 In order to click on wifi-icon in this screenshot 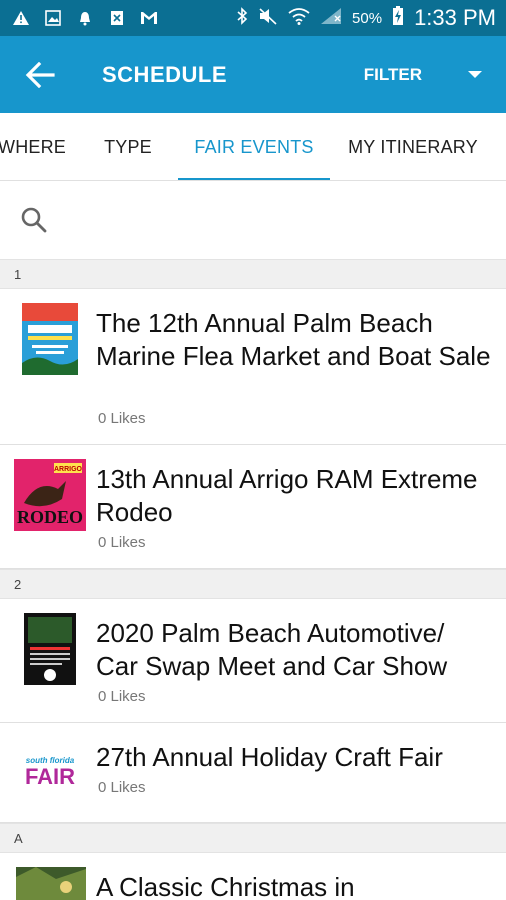, I will do `click(299, 18)`.